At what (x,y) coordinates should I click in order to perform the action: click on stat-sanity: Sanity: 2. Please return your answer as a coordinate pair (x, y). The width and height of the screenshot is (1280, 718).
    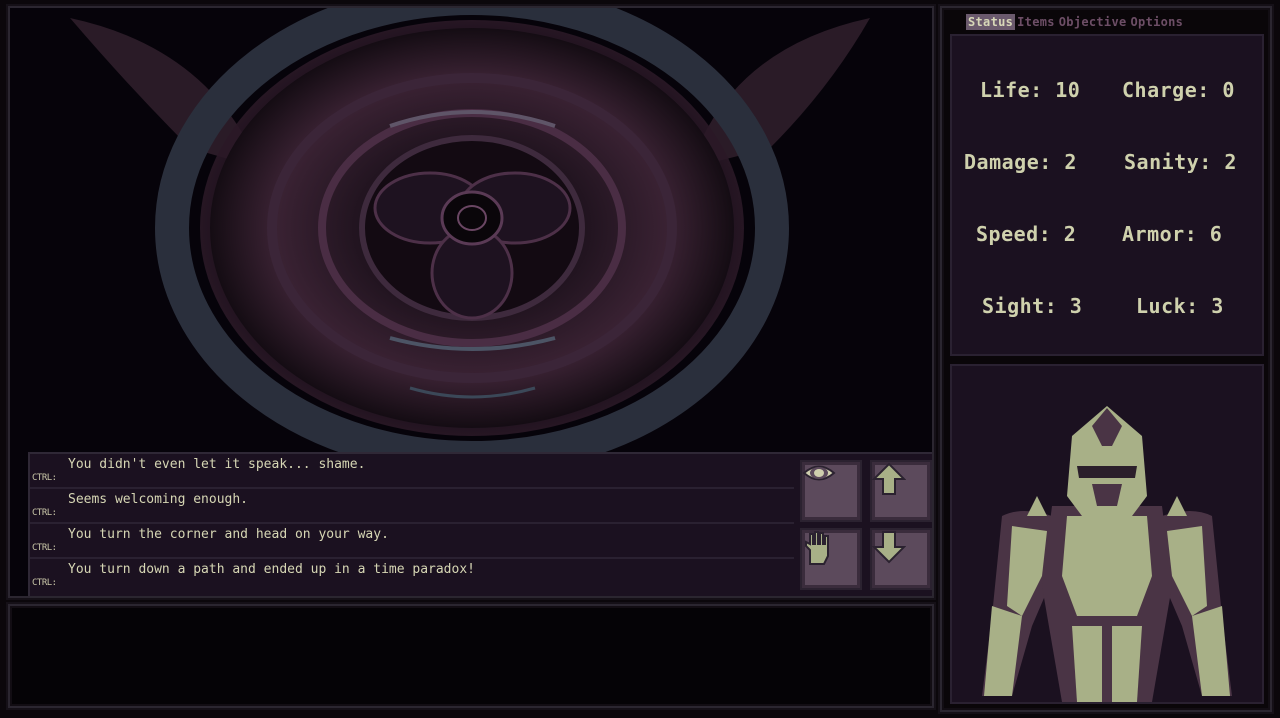
    Looking at the image, I should click on (1180, 162).